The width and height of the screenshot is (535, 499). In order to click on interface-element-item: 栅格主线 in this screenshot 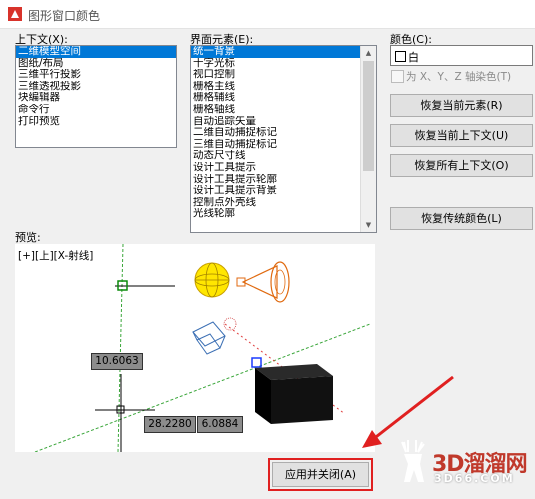, I will do `click(275, 87)`.